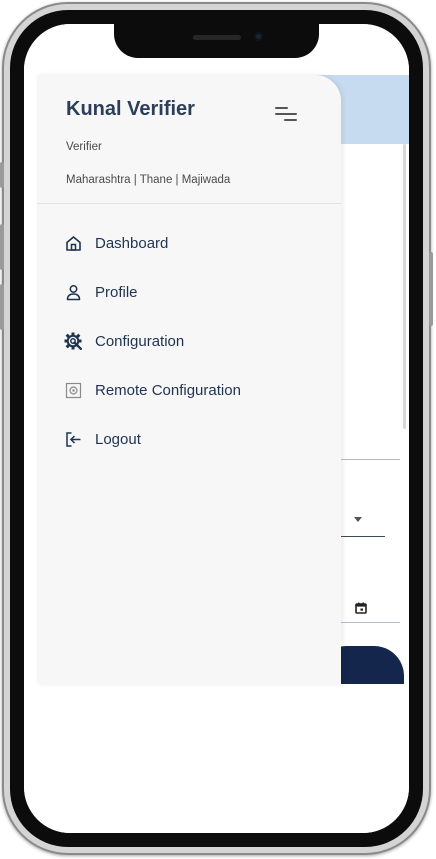 This screenshot has width=436, height=859. What do you see at coordinates (258, 36) in the screenshot?
I see `front-camera` at bounding box center [258, 36].